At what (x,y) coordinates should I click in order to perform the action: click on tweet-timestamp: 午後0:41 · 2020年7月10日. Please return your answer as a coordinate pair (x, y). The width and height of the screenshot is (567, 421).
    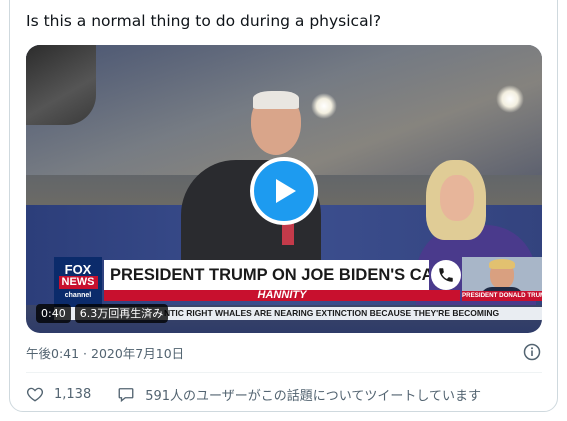
    Looking at the image, I should click on (105, 352).